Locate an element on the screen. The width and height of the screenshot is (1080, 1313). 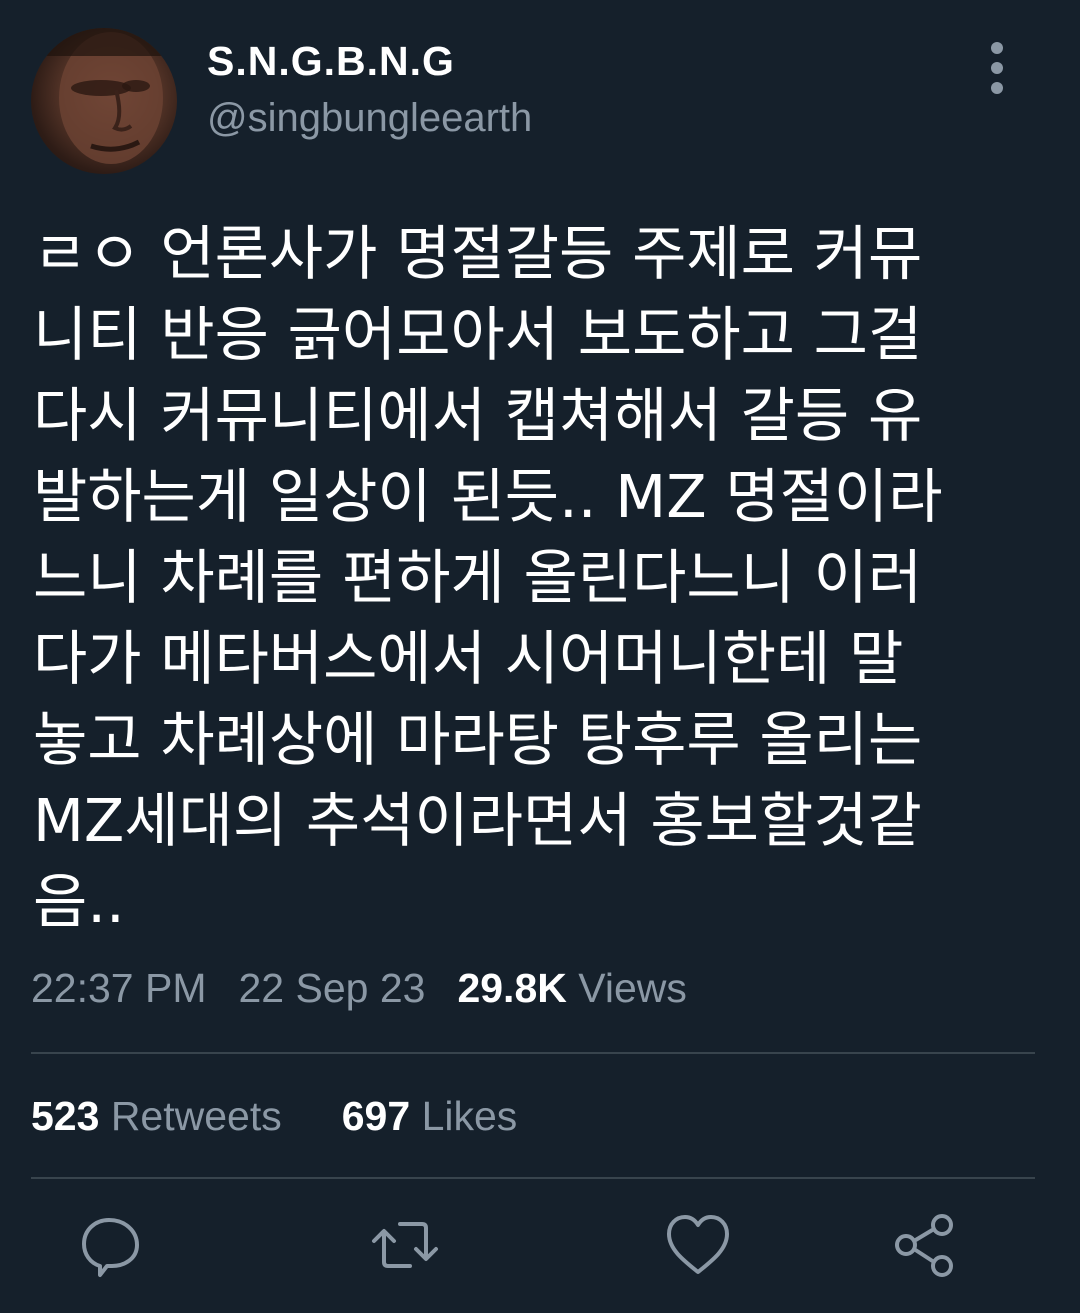
user-handle: @singbungleearth is located at coordinates (369, 118).